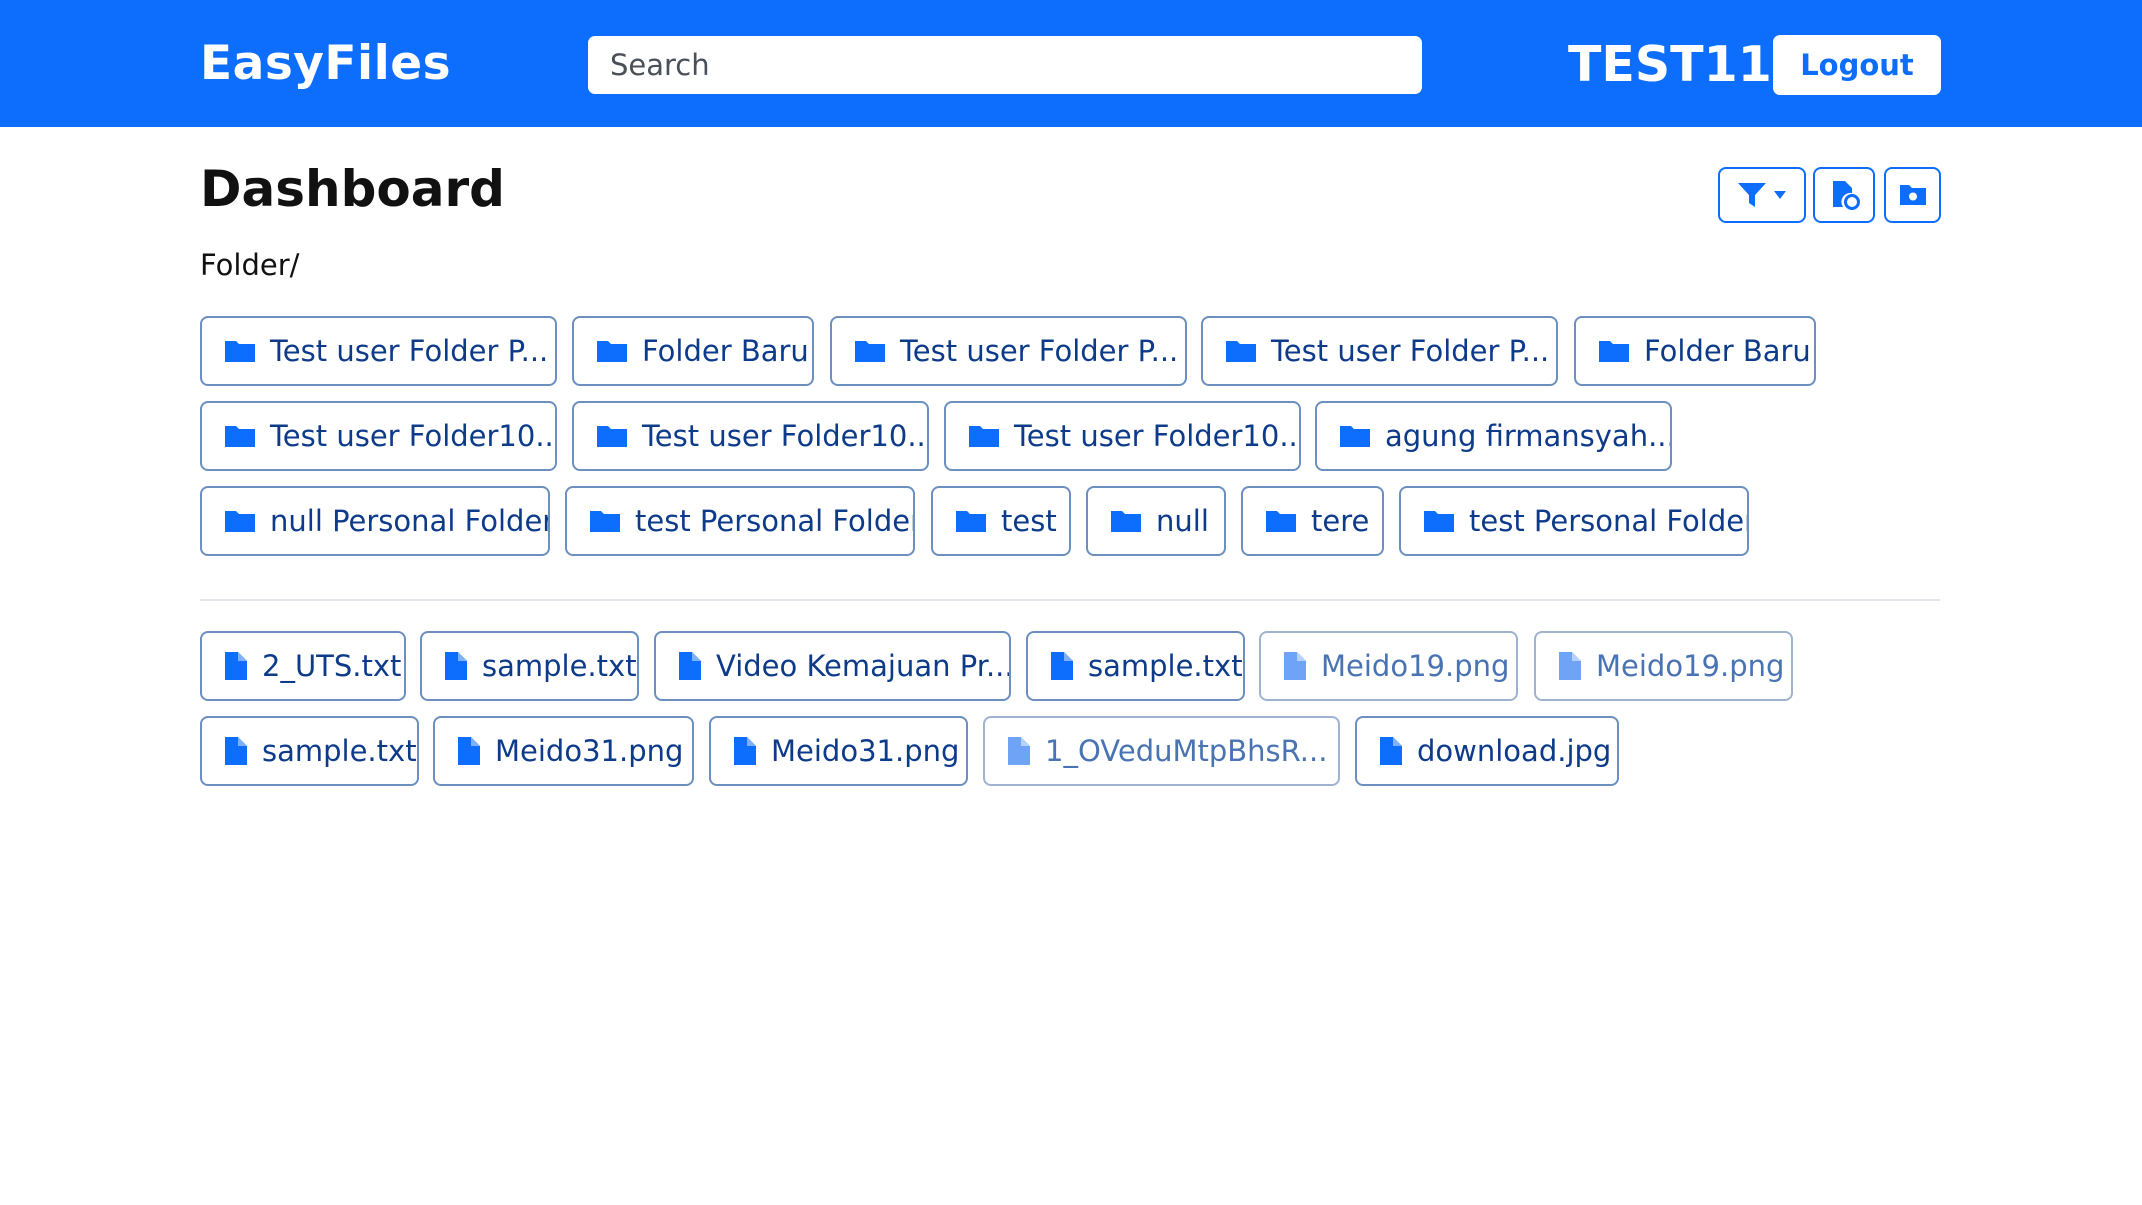  What do you see at coordinates (1780, 195) in the screenshot?
I see `caret-down-icon` at bounding box center [1780, 195].